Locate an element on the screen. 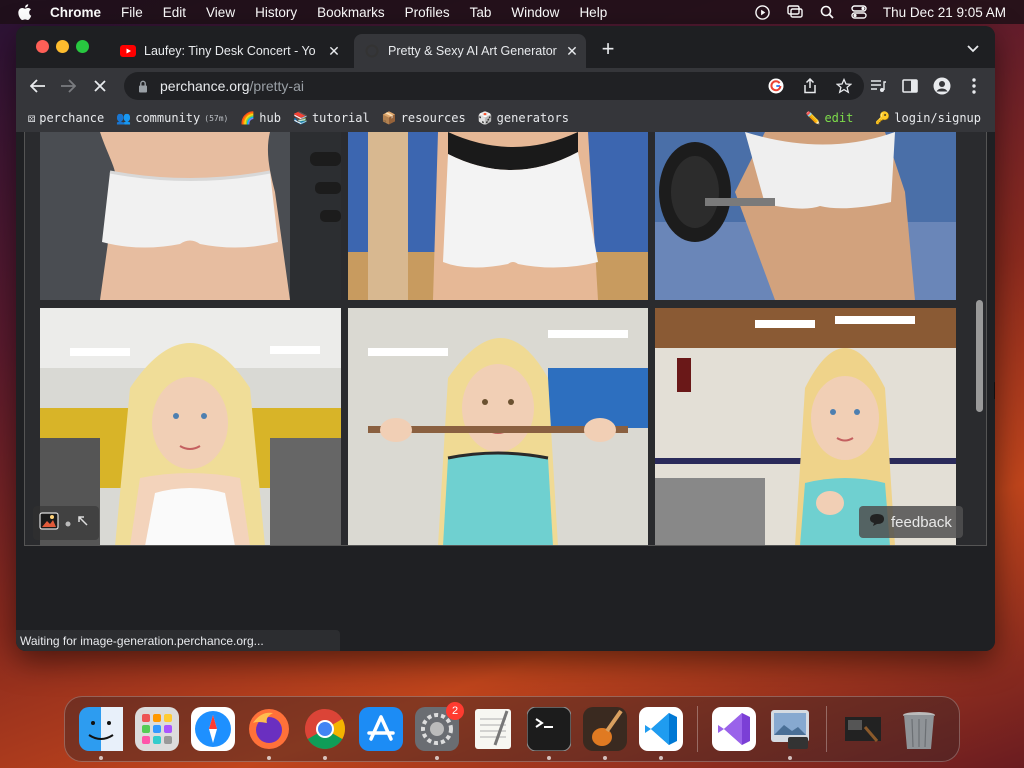  tab-youtube: Laufey: Tiny Desk Concert - Yo ✕ is located at coordinates (229, 51).